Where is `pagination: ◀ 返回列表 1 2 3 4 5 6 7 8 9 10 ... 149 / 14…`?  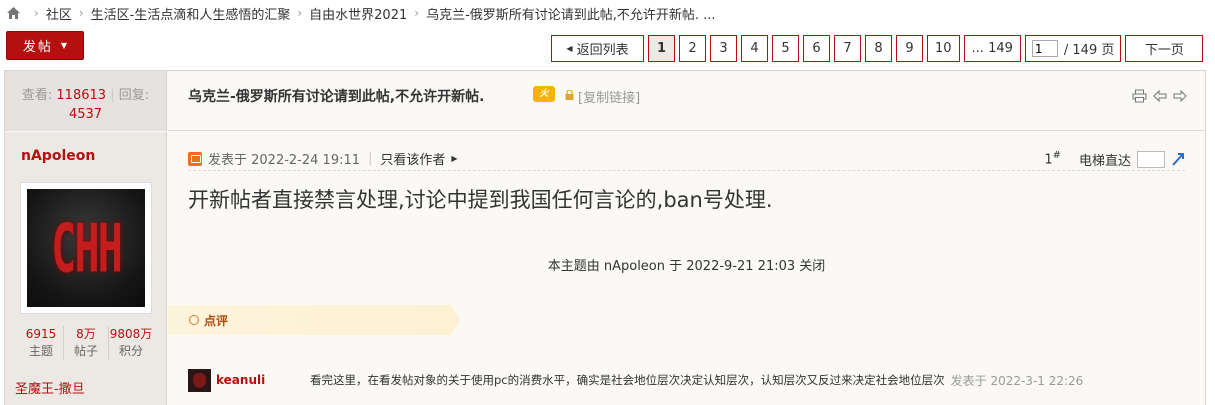
pagination: ◀ 返回列表 1 2 3 4 5 6 7 8 9 10 ... 149 / 14… is located at coordinates (877, 48).